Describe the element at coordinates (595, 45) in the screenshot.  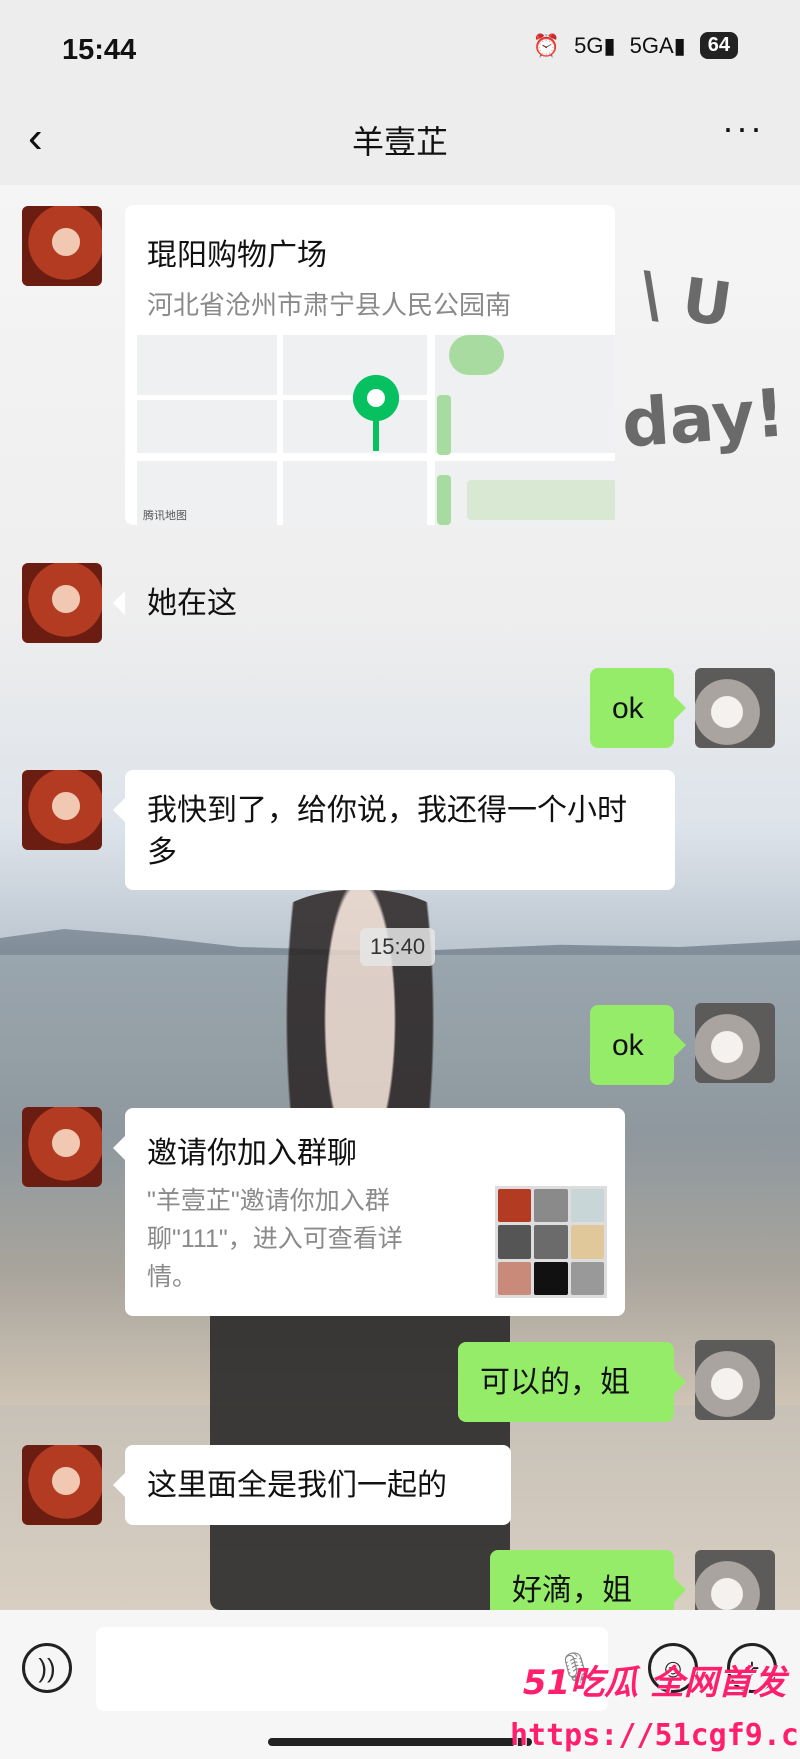
I see `signal-5g-icon: 5G▮` at that location.